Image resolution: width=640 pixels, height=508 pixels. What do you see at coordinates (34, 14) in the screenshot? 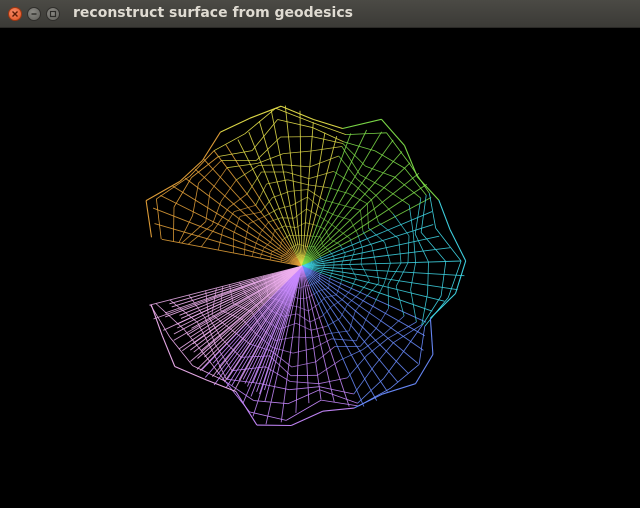
I see `minimize-button` at bounding box center [34, 14].